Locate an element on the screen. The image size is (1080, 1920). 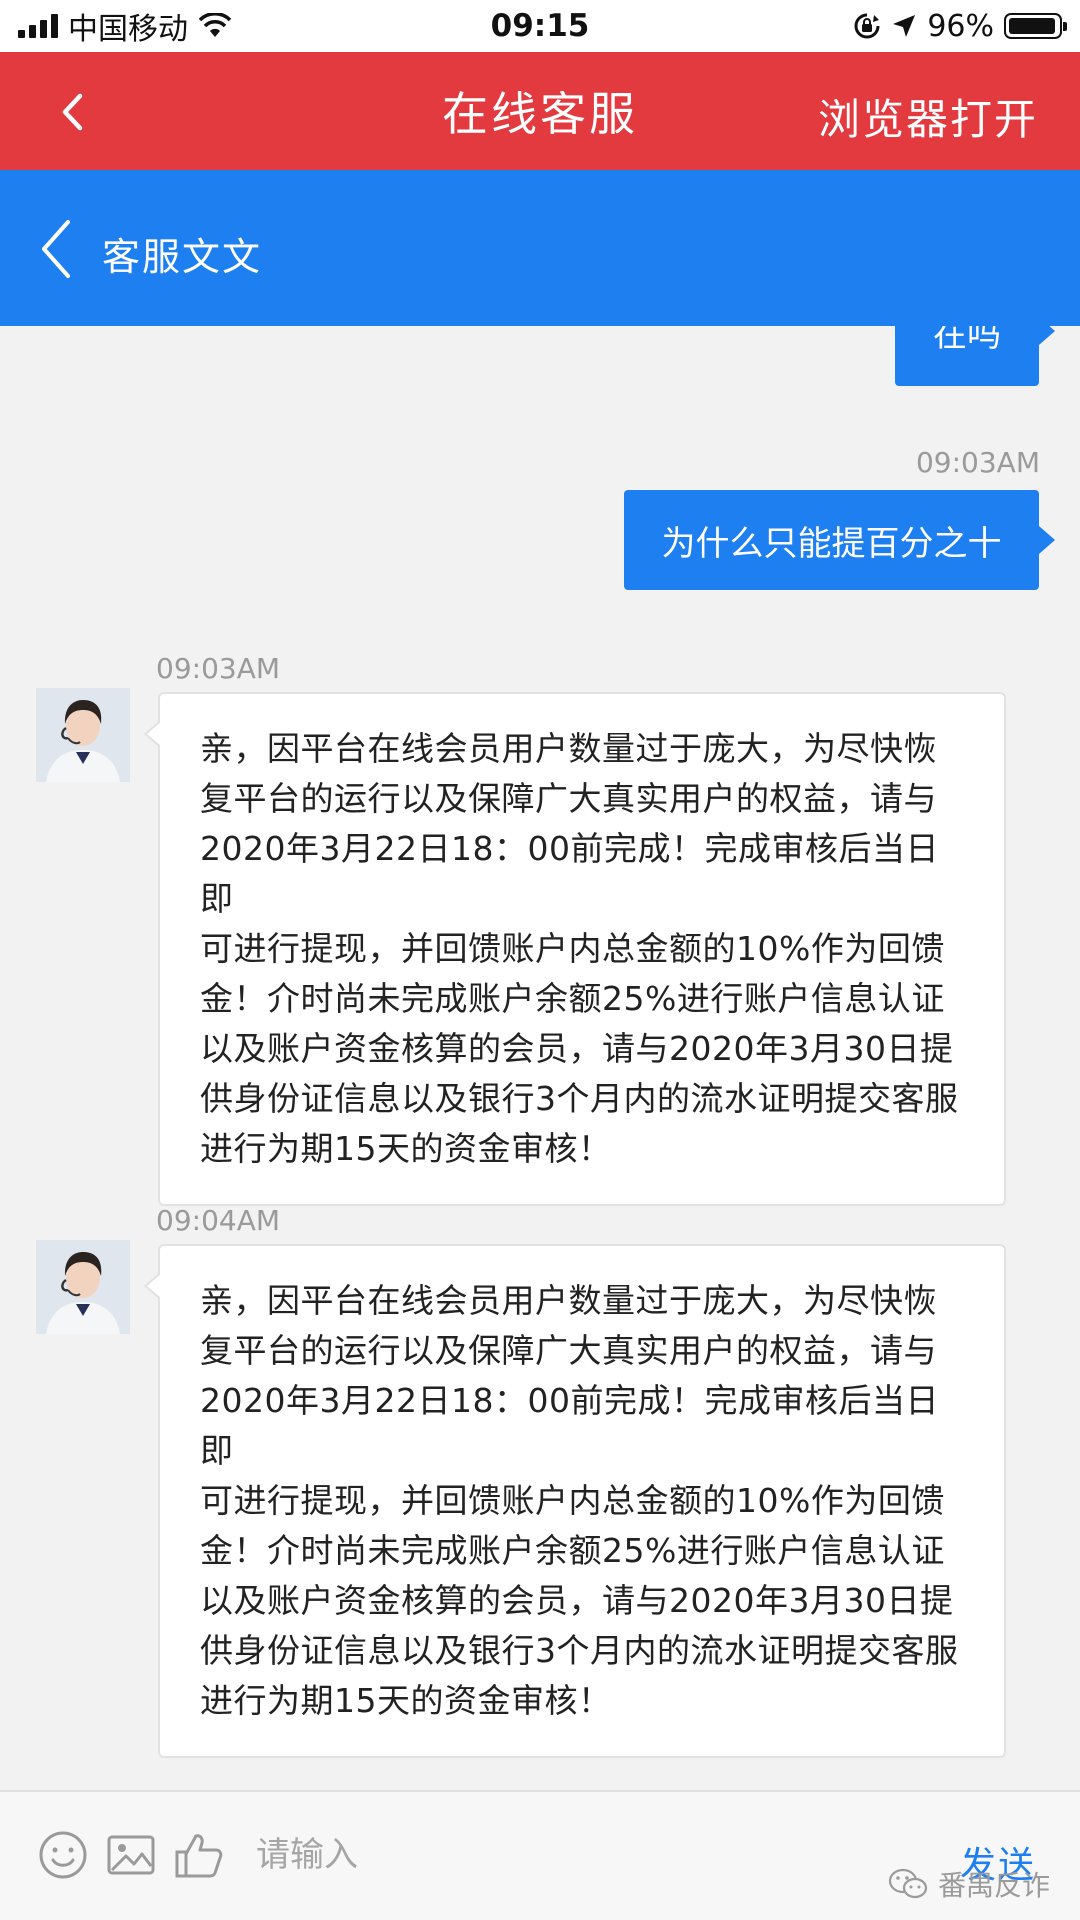
battery-icon is located at coordinates (1035, 26).